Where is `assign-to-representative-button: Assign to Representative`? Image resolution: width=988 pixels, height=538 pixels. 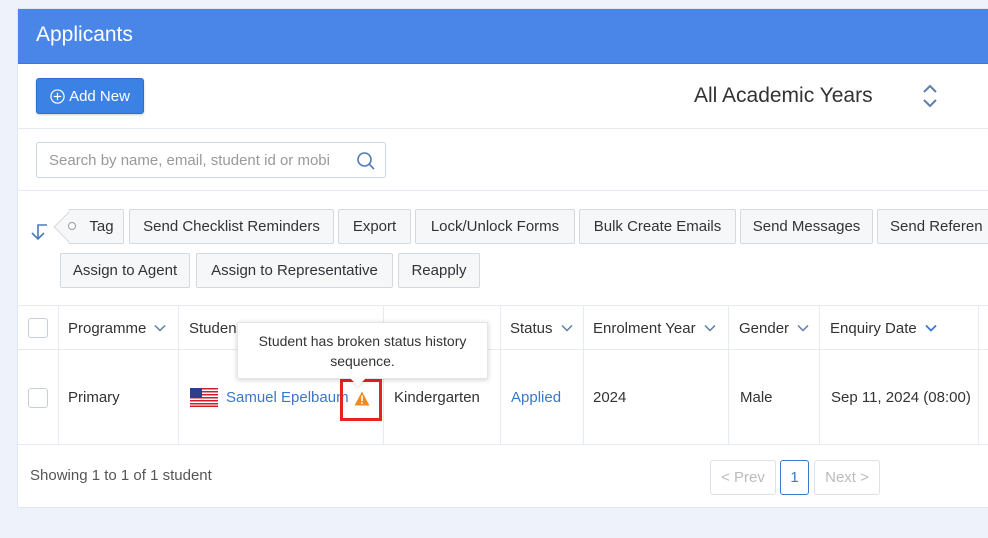
assign-to-representative-button: Assign to Representative is located at coordinates (294, 270).